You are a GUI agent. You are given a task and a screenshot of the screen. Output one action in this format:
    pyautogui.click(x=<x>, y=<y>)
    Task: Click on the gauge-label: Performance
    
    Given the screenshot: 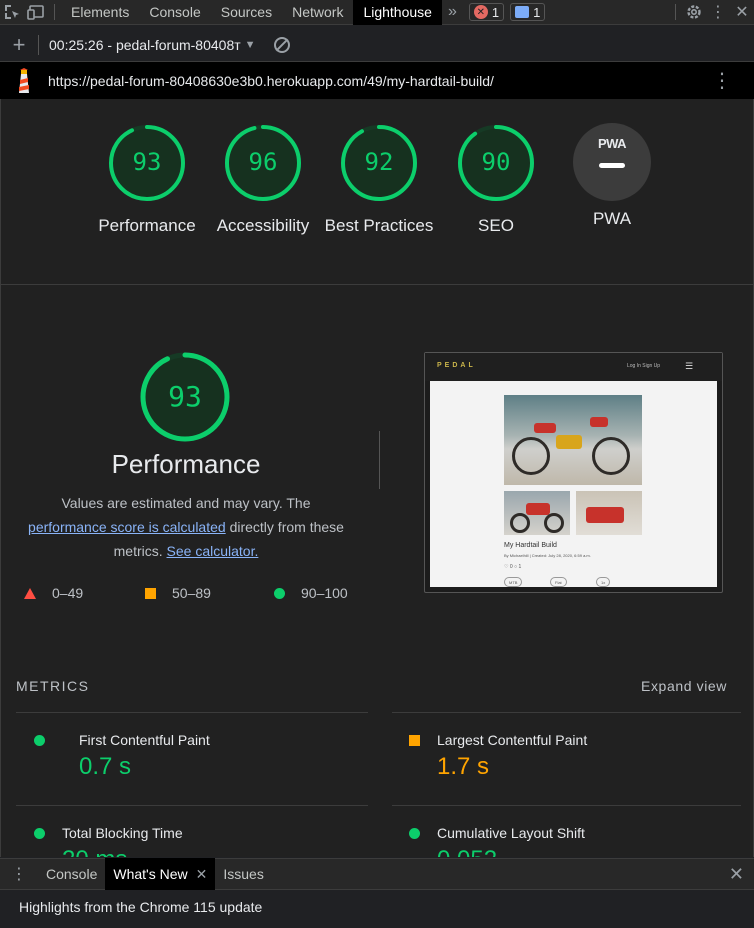 What is the action you would take?
    pyautogui.click(x=147, y=225)
    